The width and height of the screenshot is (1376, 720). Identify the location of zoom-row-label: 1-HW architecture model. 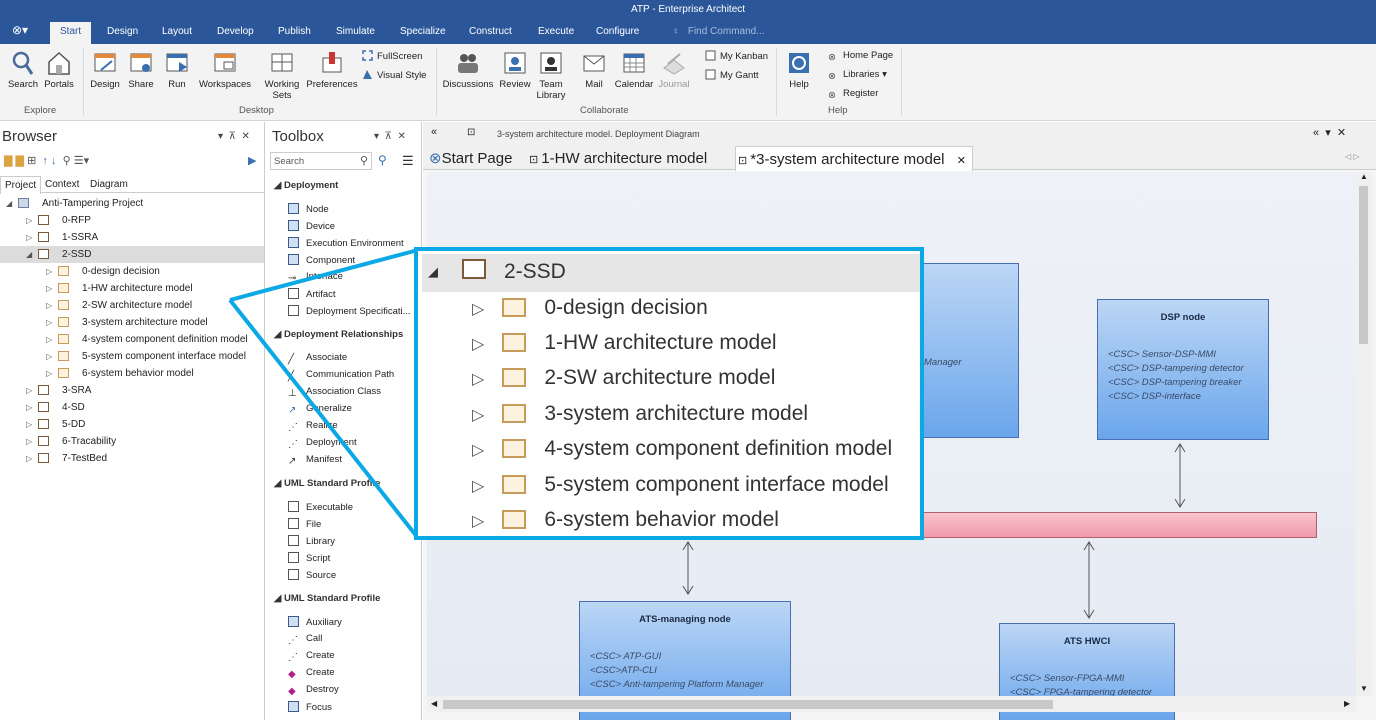
(660, 342).